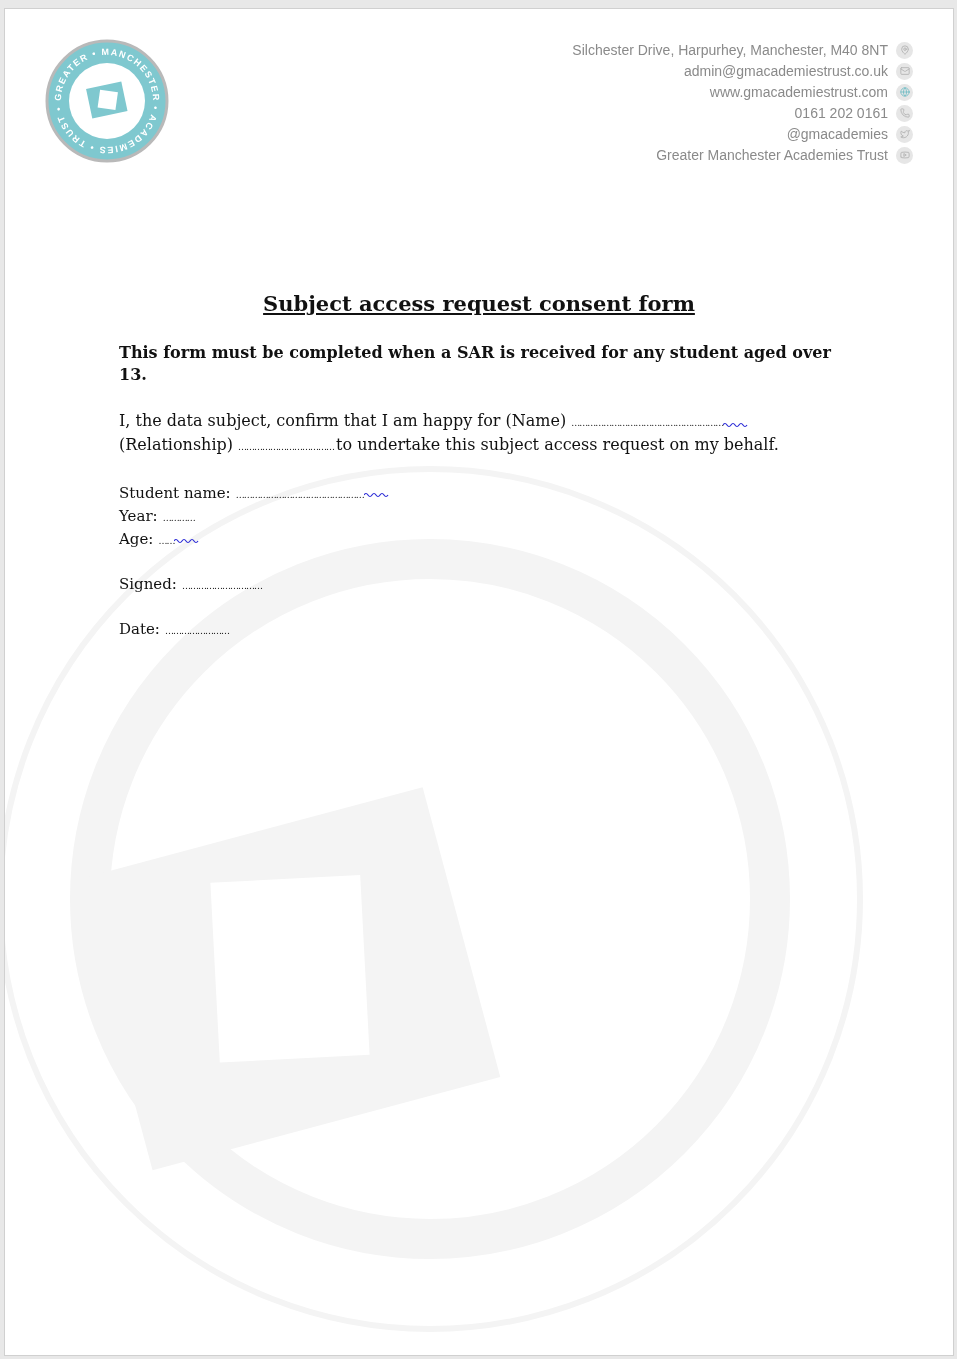 This screenshot has height=1359, width=957. Describe the element at coordinates (904, 92) in the screenshot. I see `globe-icon` at that location.